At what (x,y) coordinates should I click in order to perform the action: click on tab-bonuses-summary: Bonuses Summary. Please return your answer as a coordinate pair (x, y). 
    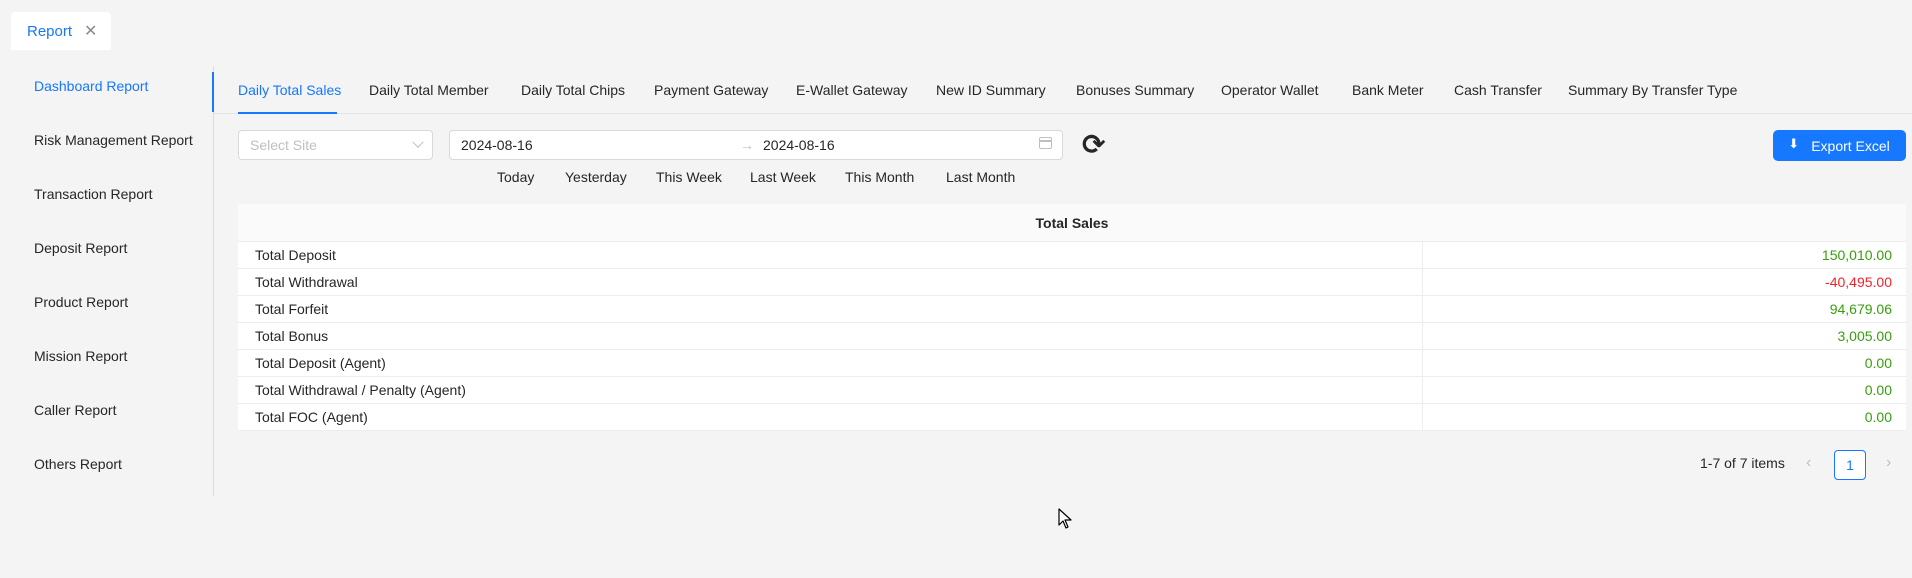
    Looking at the image, I should click on (1135, 90).